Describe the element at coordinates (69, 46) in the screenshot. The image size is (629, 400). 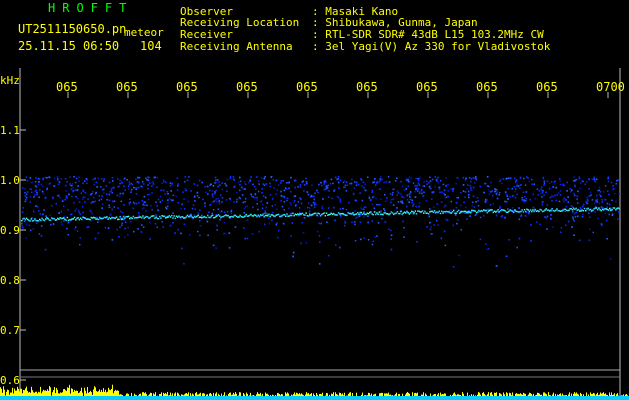
I see `date-time: 25.11.15 06:50` at that location.